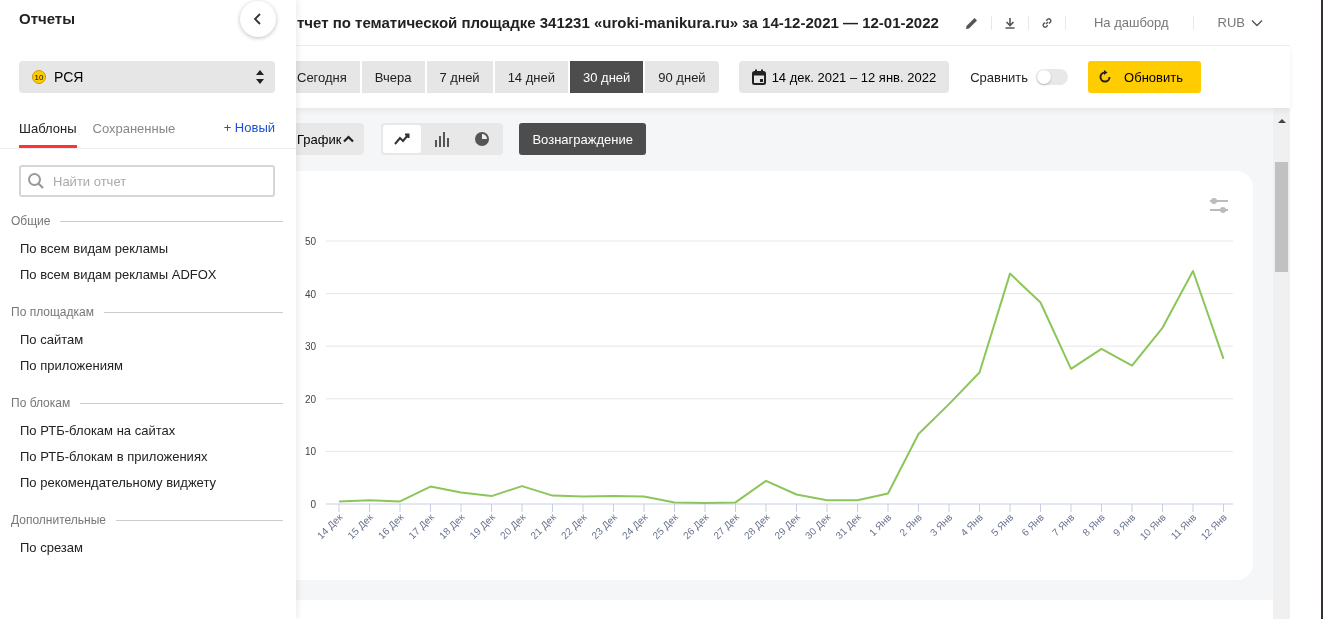 The width and height of the screenshot is (1323, 619). What do you see at coordinates (31, 221) in the screenshot?
I see `group-heading: Общие` at bounding box center [31, 221].